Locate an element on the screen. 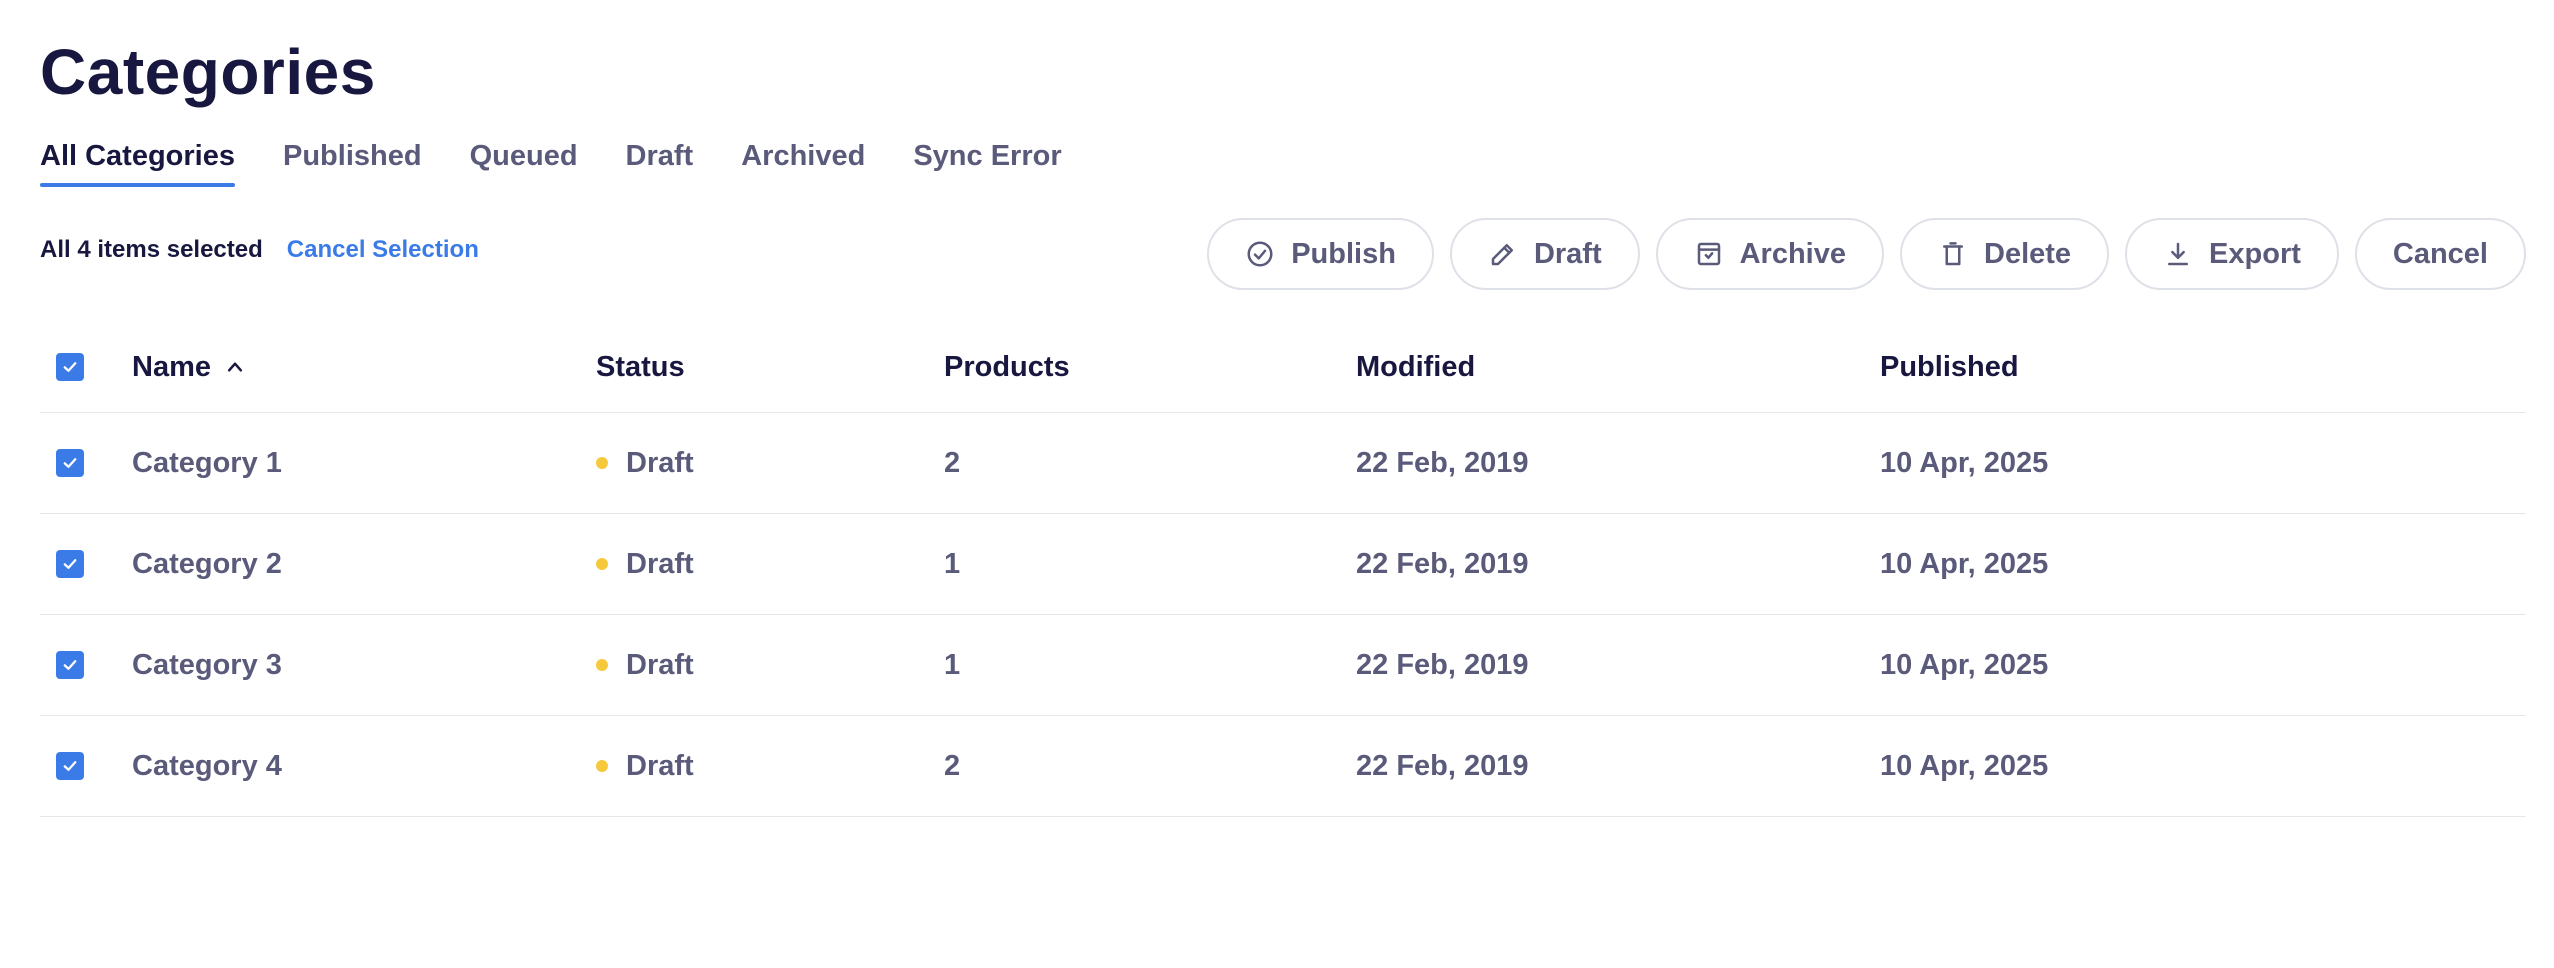  cancel-button-label: Cancel is located at coordinates (2440, 253).